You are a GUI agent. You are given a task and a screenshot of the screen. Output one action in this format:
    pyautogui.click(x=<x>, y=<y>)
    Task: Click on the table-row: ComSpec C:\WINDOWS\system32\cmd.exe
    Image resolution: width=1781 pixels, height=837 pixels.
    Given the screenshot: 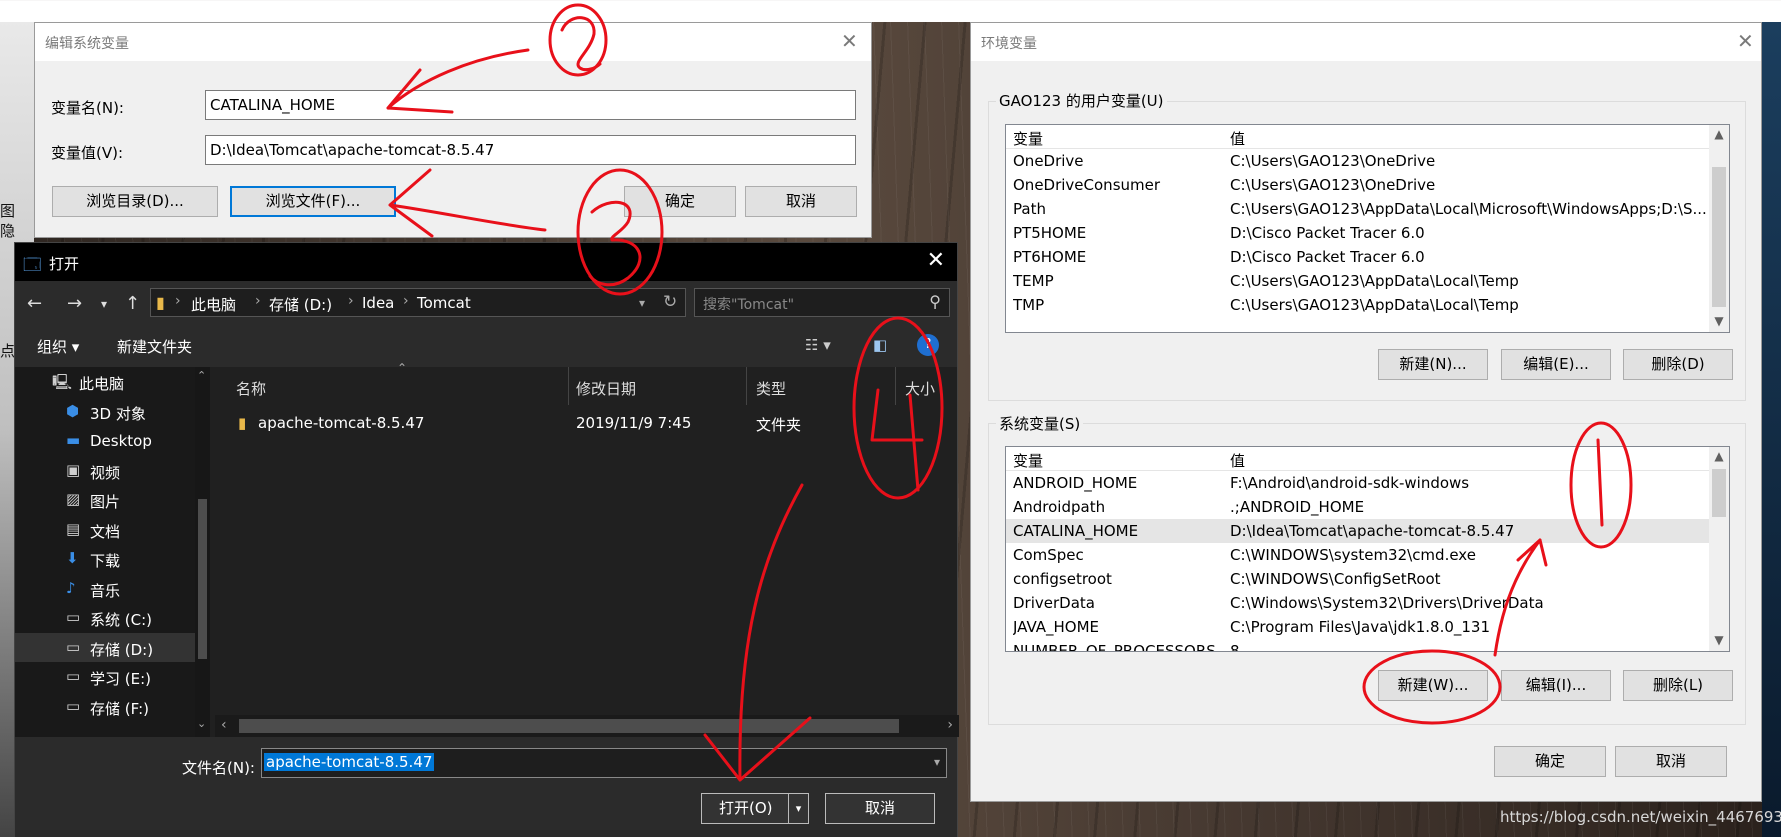 What is the action you would take?
    pyautogui.click(x=1357, y=555)
    